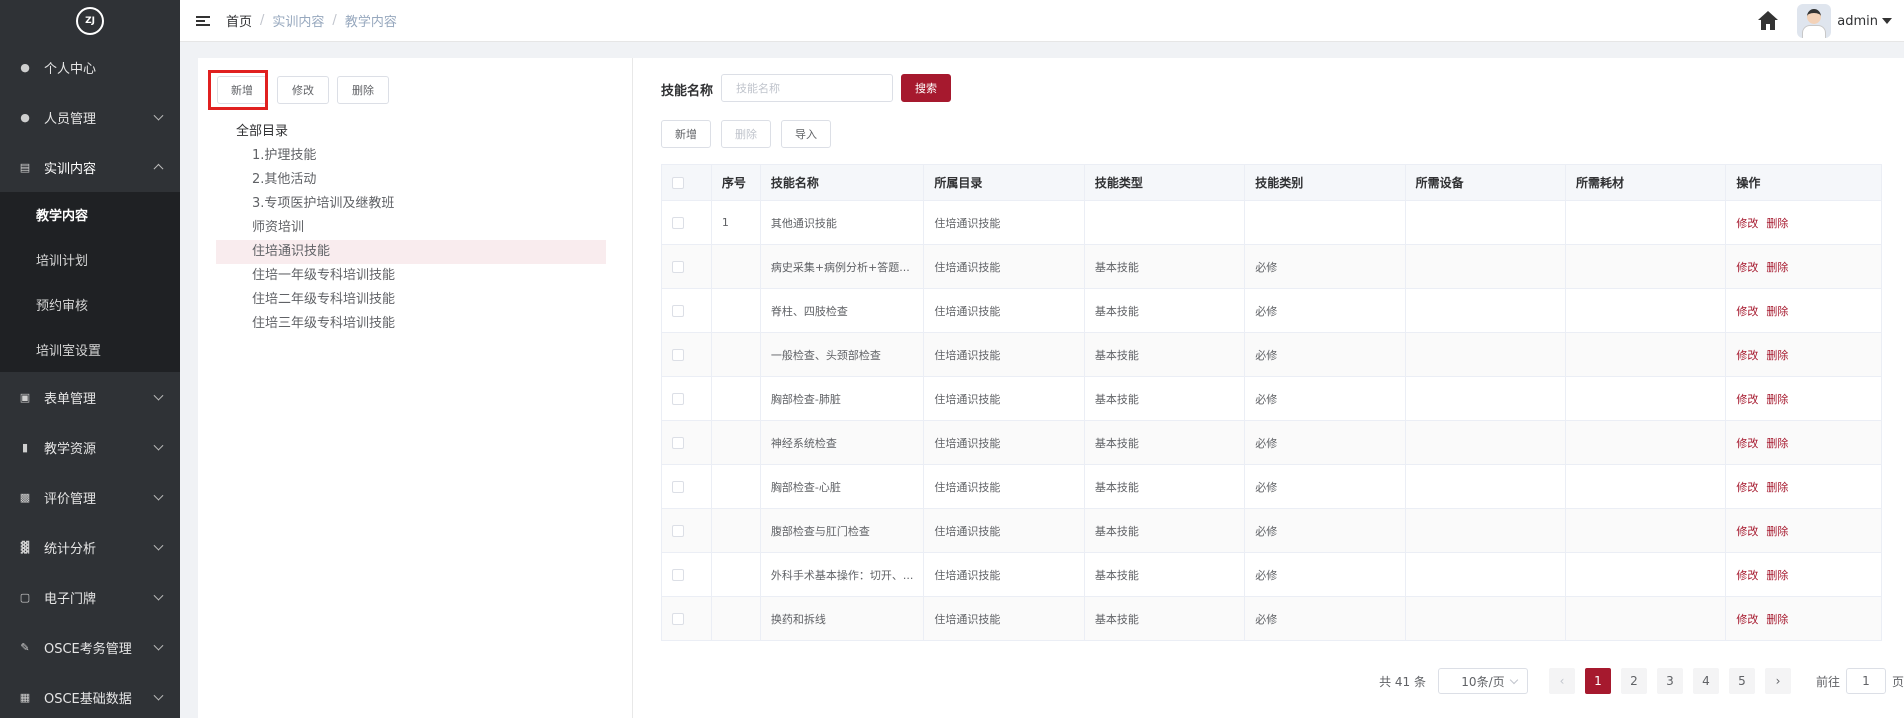 This screenshot has height=718, width=1904. Describe the element at coordinates (90, 214) in the screenshot. I see `submenu-item-teaching-content: 教学内容` at that location.